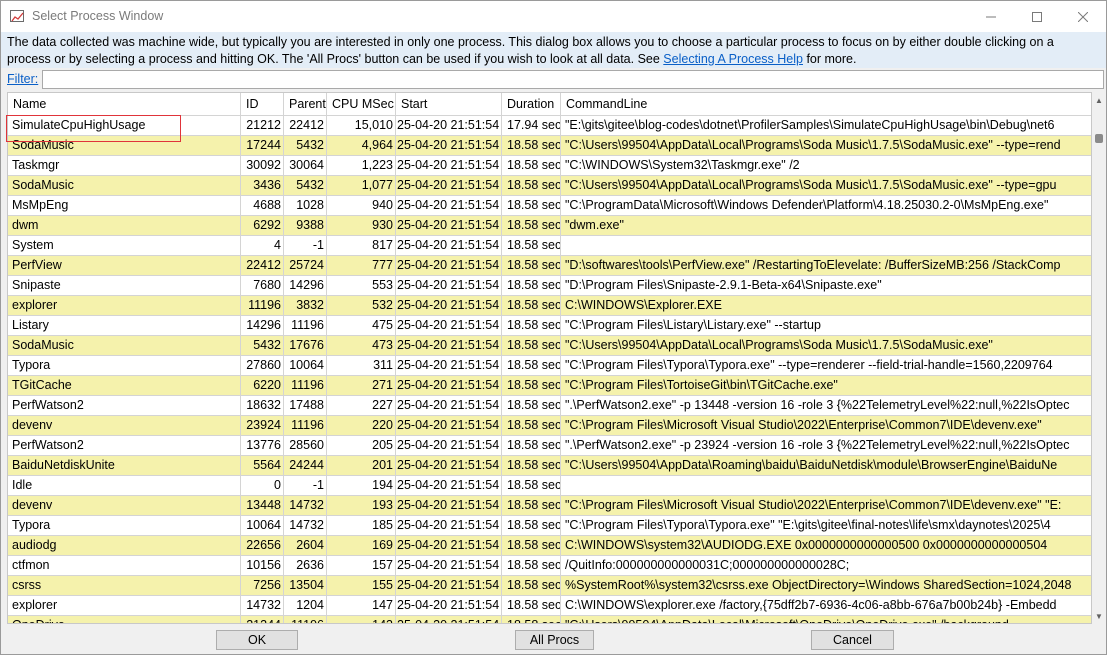  What do you see at coordinates (1099, 138) in the screenshot?
I see `scroll-thumb` at bounding box center [1099, 138].